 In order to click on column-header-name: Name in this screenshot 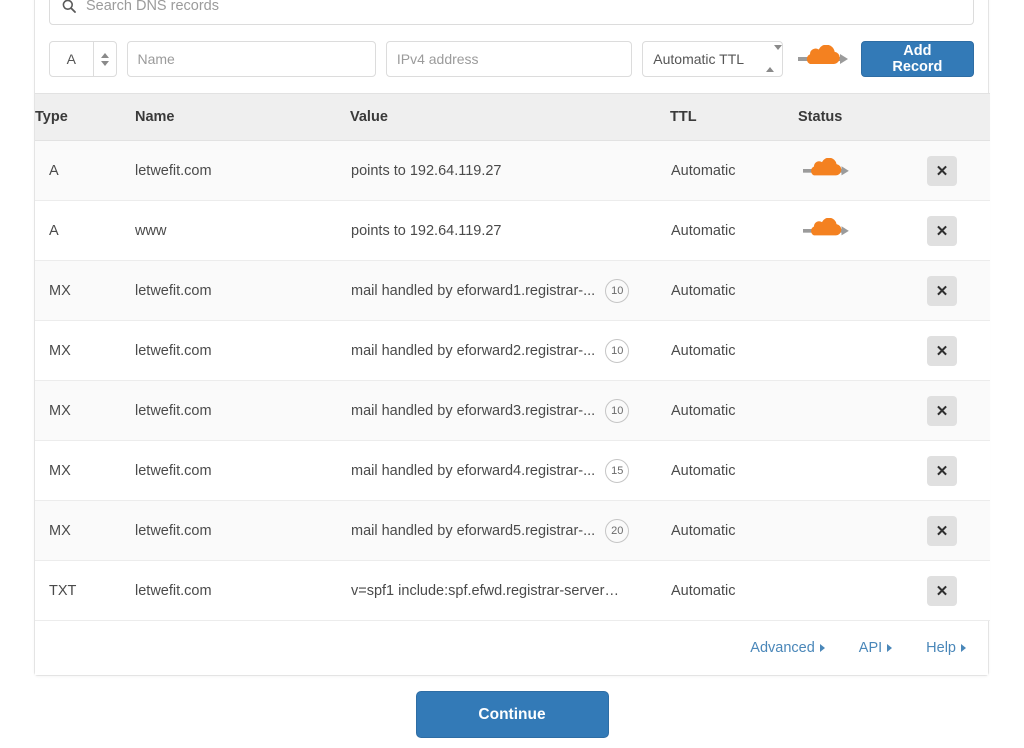, I will do `click(242, 117)`.